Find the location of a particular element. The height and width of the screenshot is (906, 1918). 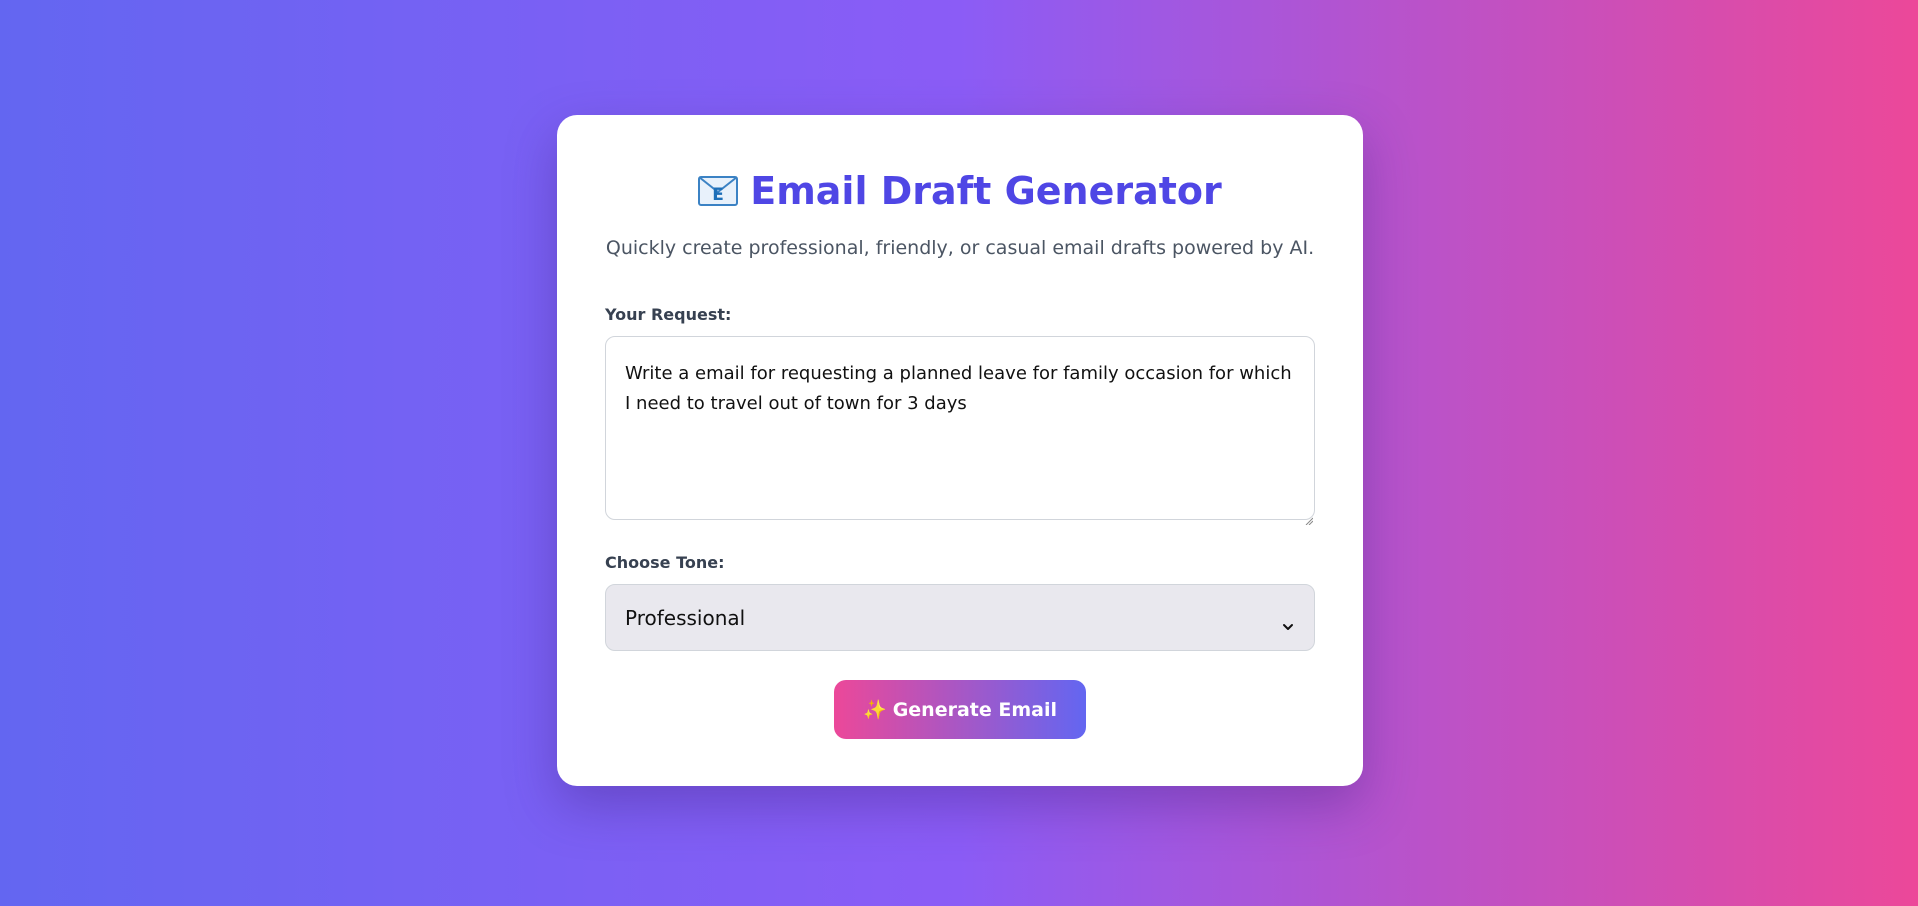

generate-email-label: Generate Email is located at coordinates (974, 709).